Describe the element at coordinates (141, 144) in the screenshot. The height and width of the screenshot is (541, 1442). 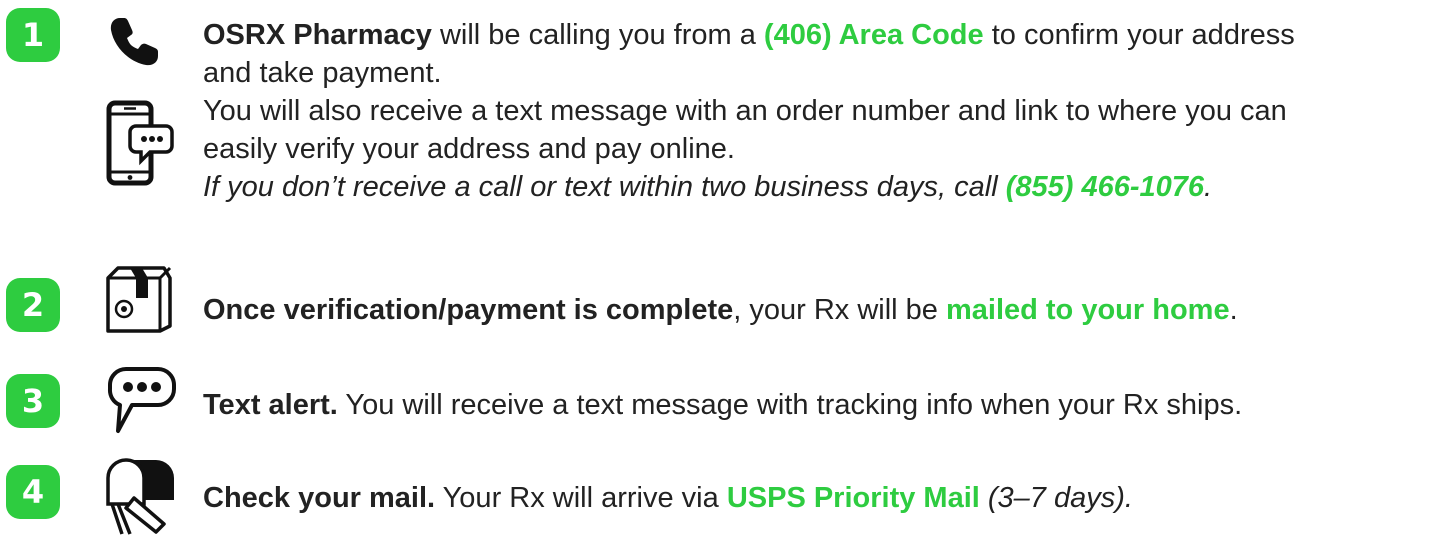
I see `smartphone-chat-icon` at that location.